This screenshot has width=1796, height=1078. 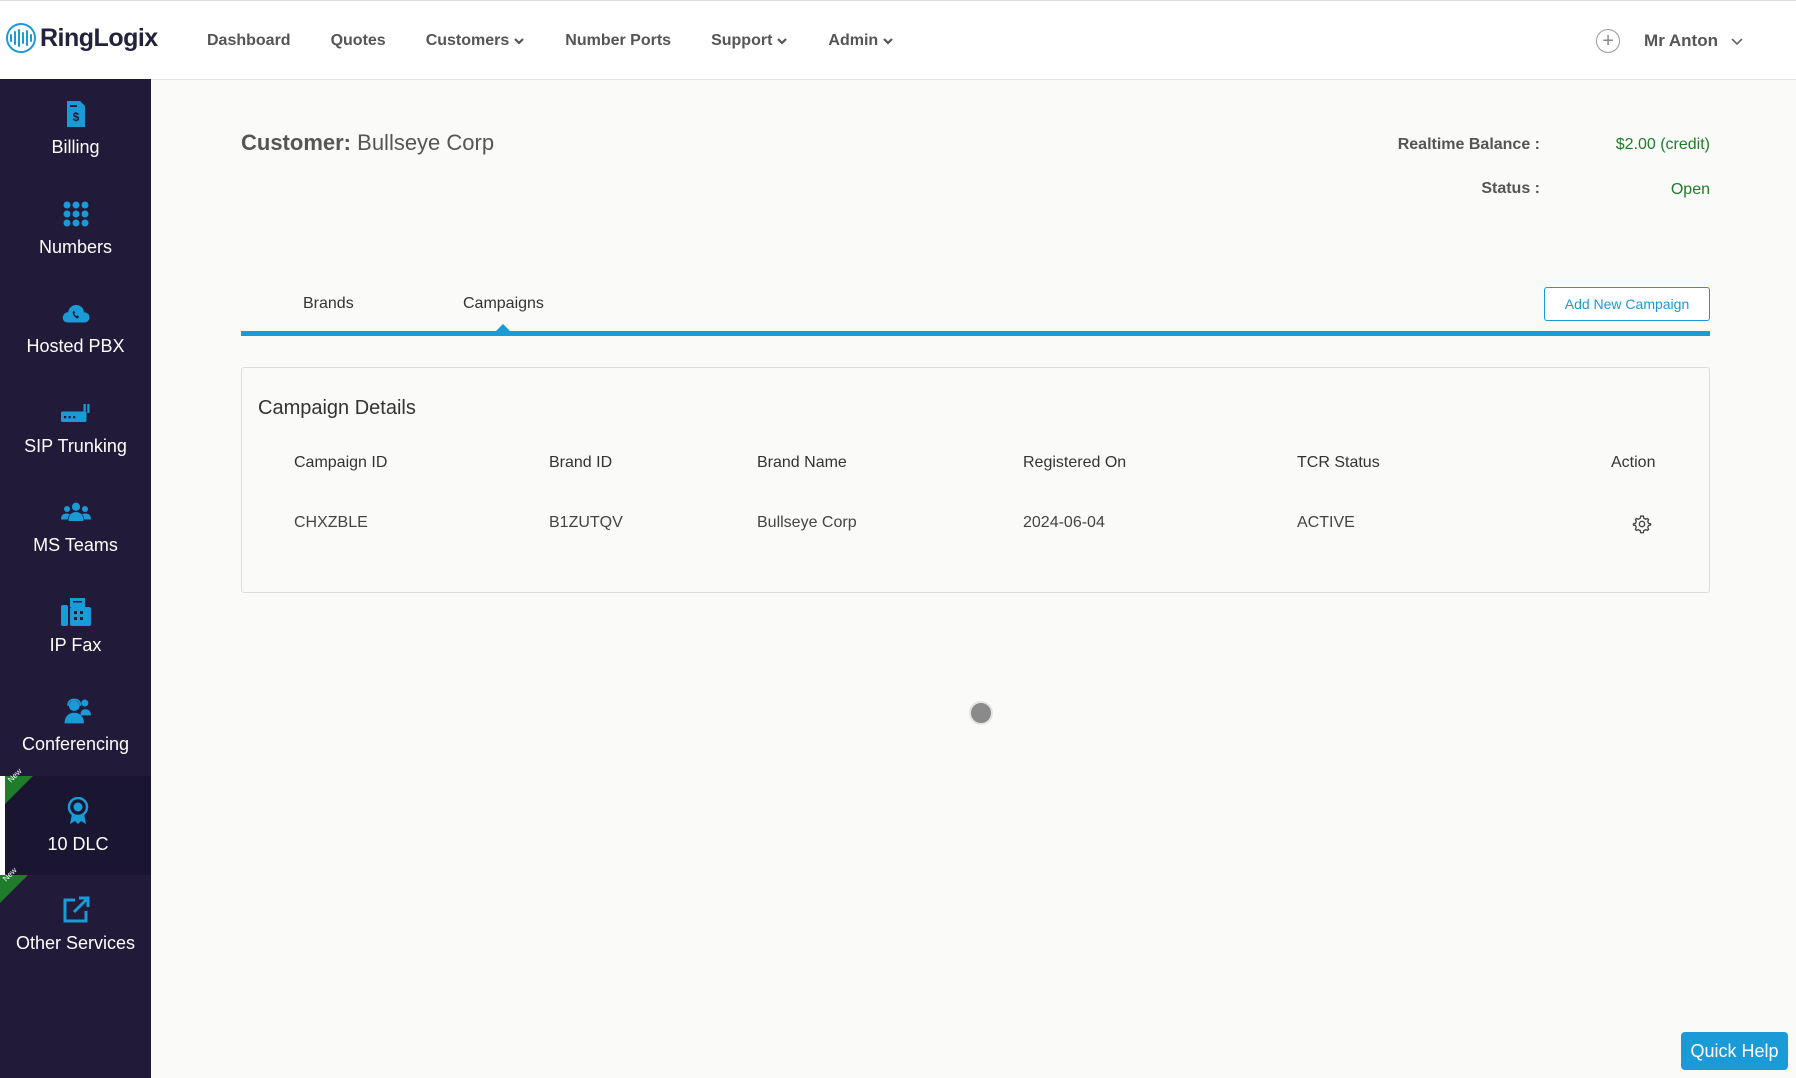 I want to click on billing-icon: $, so click(x=76, y=114).